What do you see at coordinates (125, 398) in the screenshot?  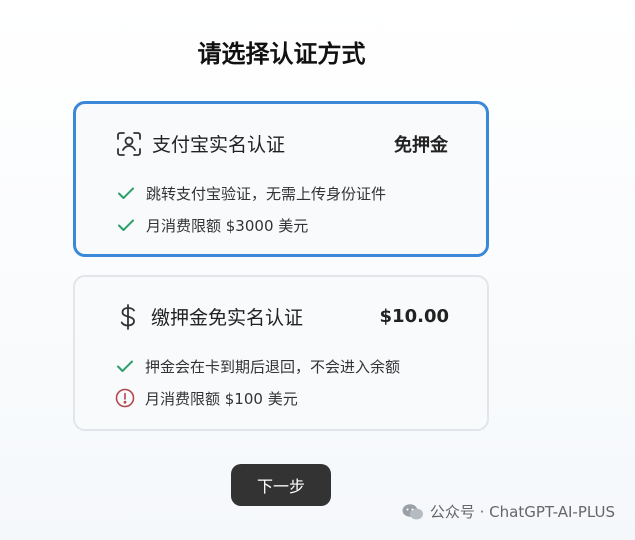 I see `info-icon` at bounding box center [125, 398].